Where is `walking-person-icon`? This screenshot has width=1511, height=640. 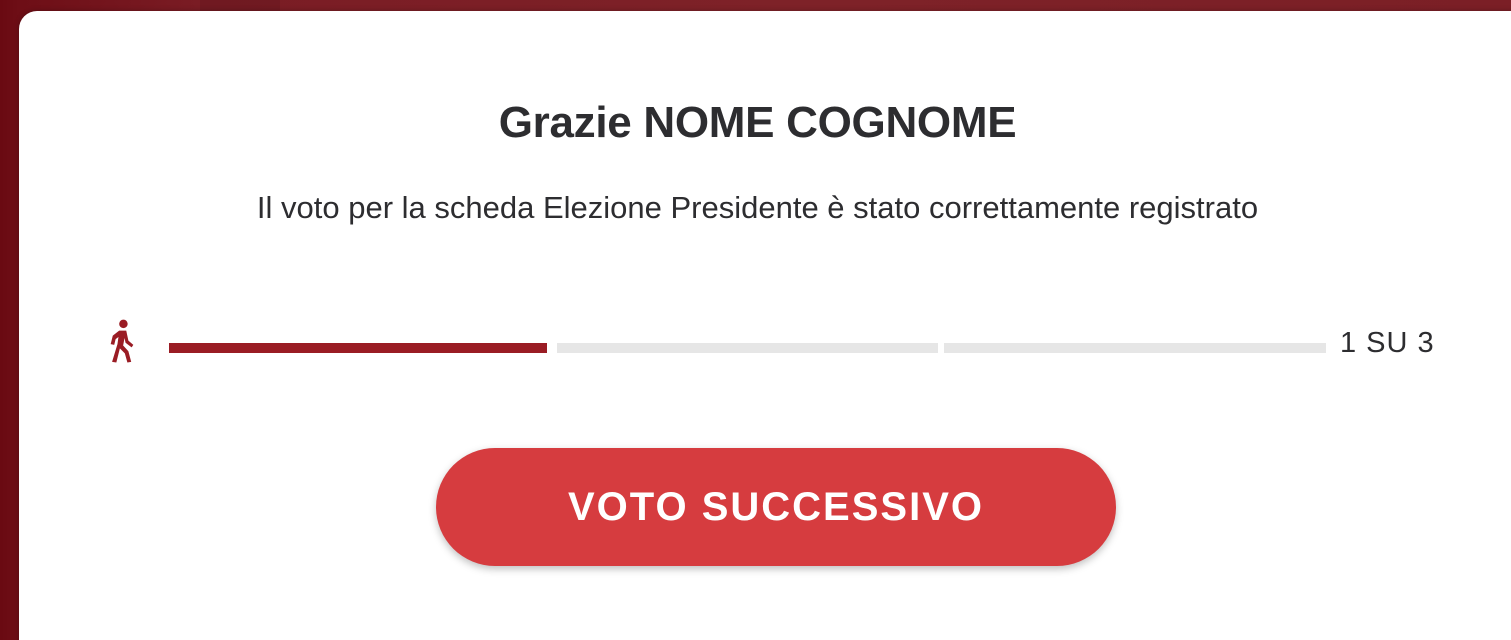 walking-person-icon is located at coordinates (122, 342).